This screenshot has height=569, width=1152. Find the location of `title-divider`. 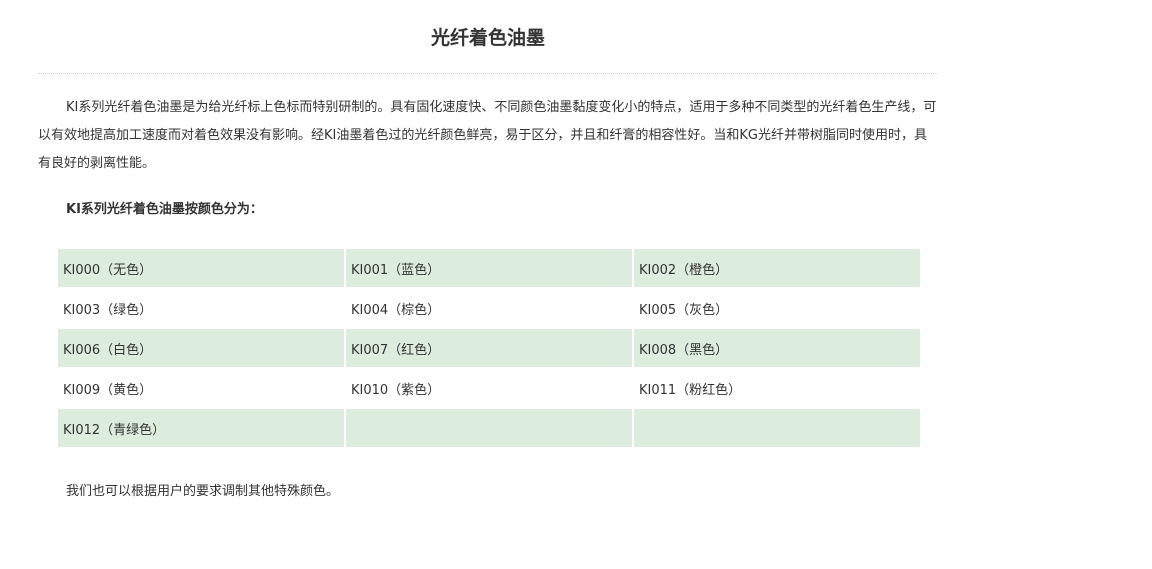

title-divider is located at coordinates (488, 73).